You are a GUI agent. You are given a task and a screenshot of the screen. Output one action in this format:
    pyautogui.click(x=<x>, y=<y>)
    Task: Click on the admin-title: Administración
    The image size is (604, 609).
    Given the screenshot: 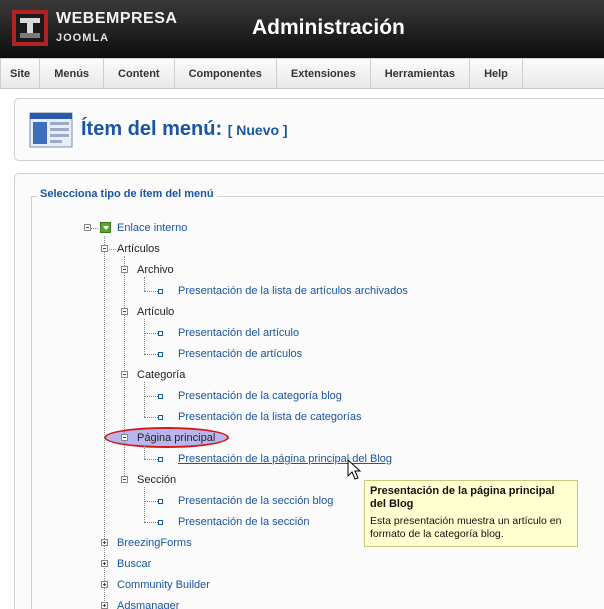 What is the action you would take?
    pyautogui.click(x=328, y=27)
    